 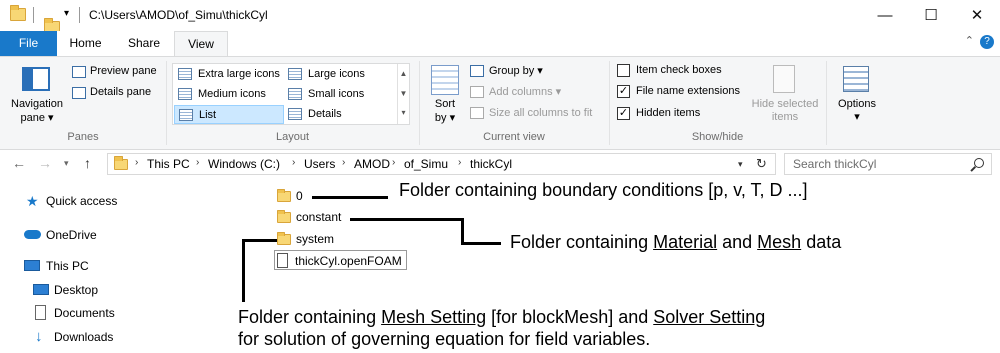 I want to click on address-dropdown-icon: ▾, so click(x=740, y=164).